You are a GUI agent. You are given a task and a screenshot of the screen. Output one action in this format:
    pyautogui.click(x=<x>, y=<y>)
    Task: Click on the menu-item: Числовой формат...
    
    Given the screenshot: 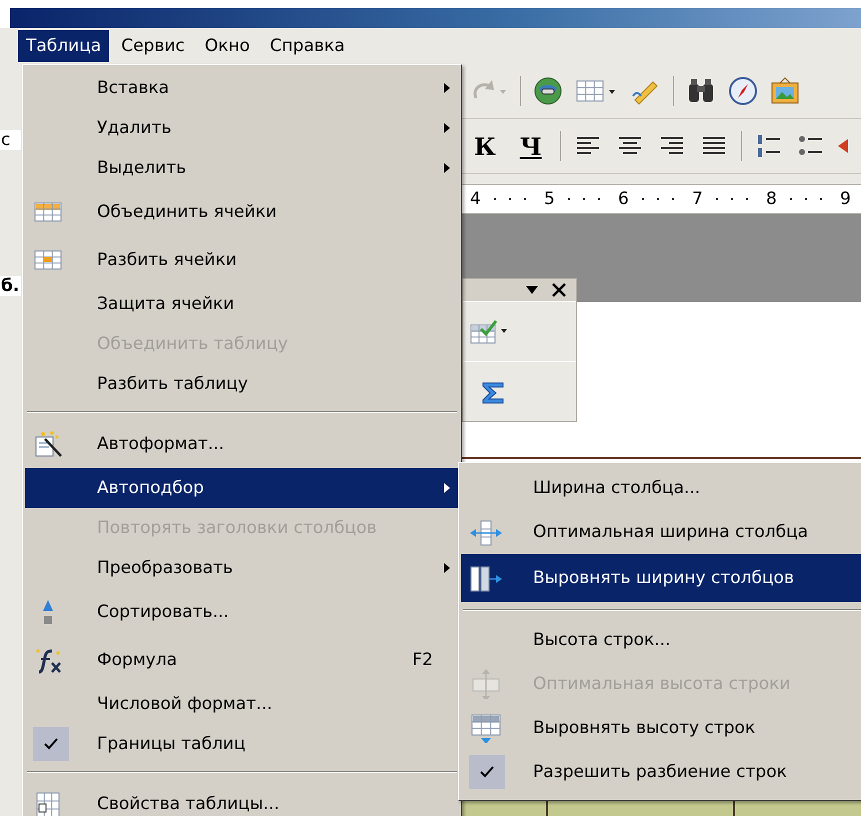 What is the action you would take?
    pyautogui.click(x=242, y=704)
    